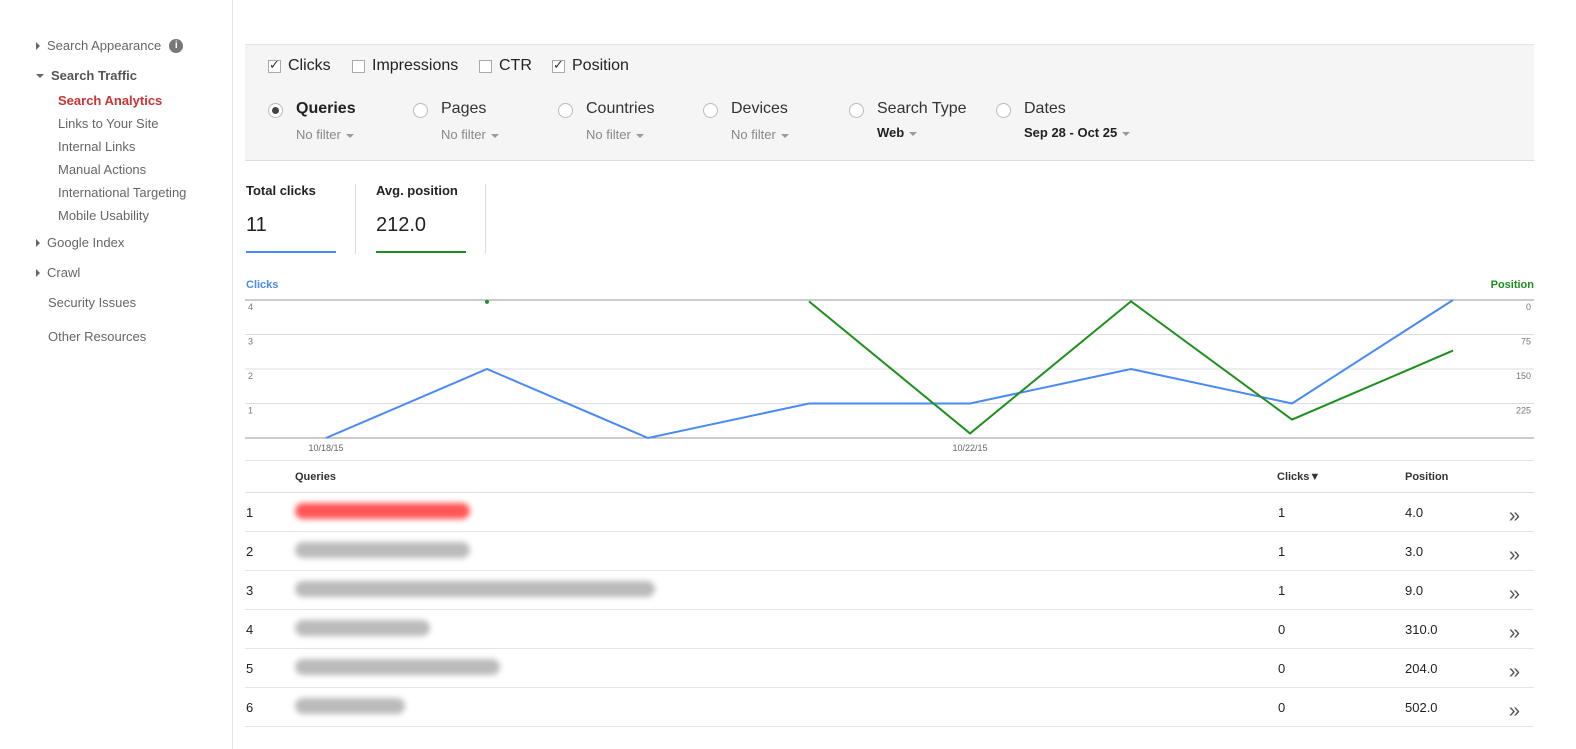 This screenshot has height=749, width=1576. What do you see at coordinates (421, 252) in the screenshot?
I see `position-underline` at bounding box center [421, 252].